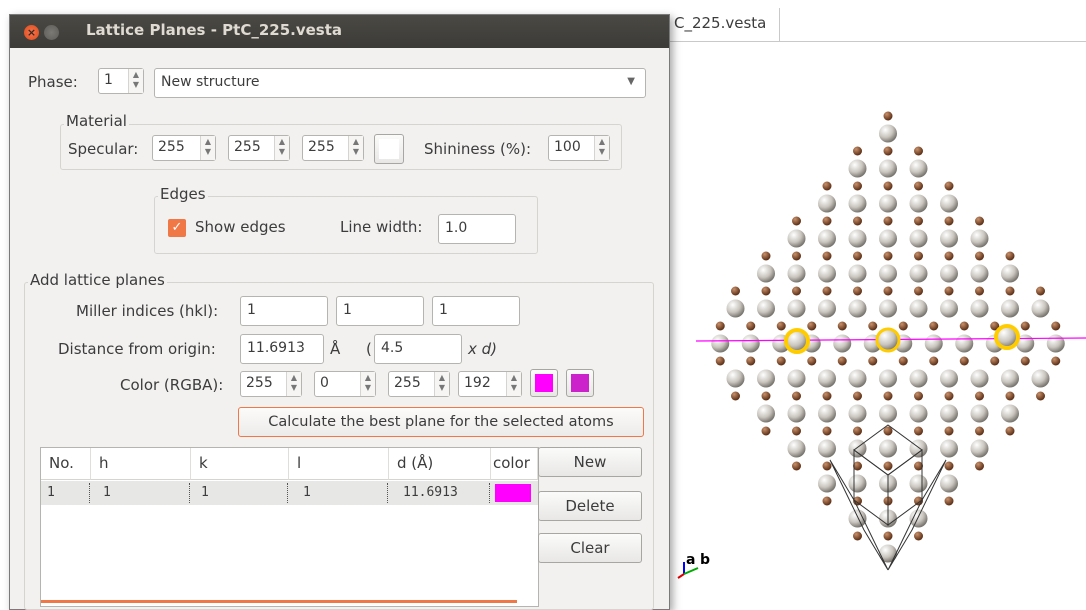  I want to click on color-preview-button, so click(544, 383).